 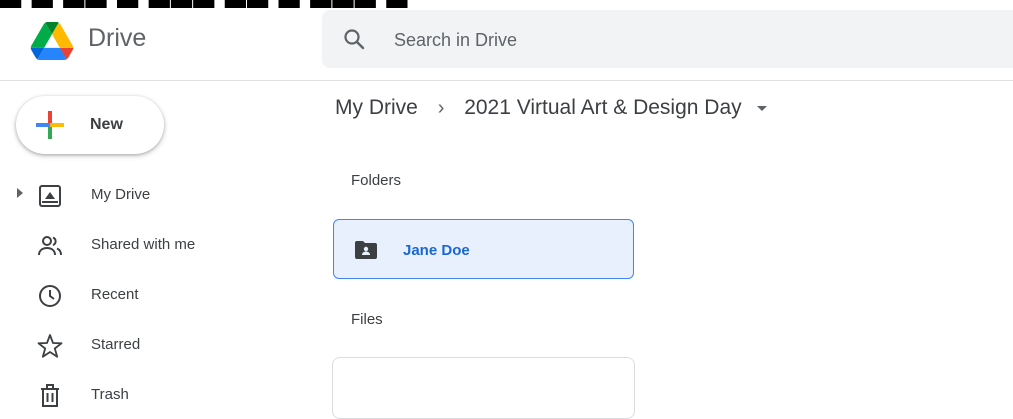 I want to click on search-input, so click(x=644, y=40).